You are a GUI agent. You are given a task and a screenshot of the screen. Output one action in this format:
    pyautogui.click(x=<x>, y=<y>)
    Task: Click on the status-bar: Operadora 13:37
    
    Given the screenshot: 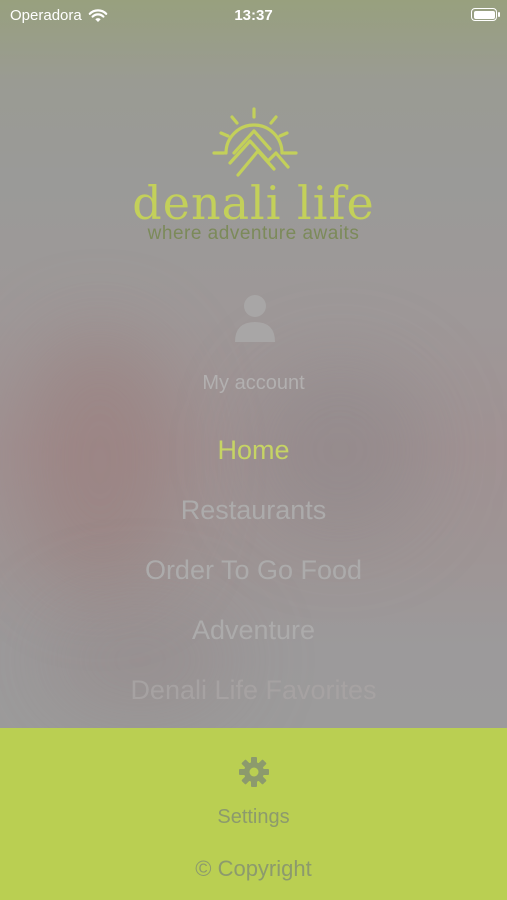 What is the action you would take?
    pyautogui.click(x=253, y=16)
    